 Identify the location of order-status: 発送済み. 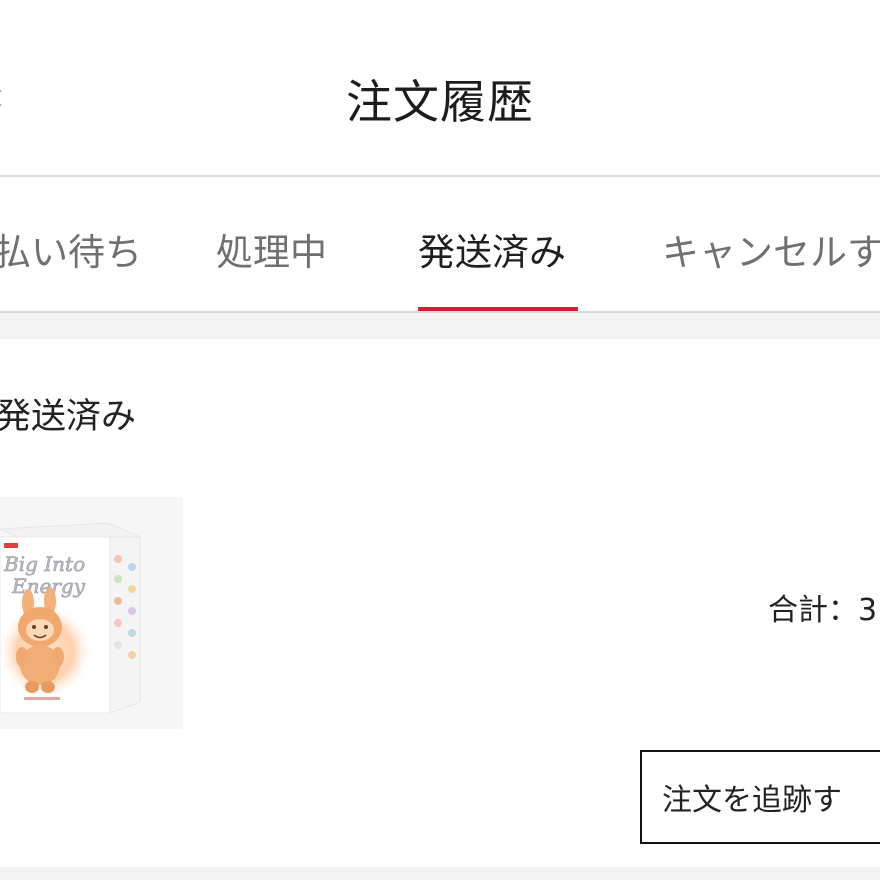
(68, 417).